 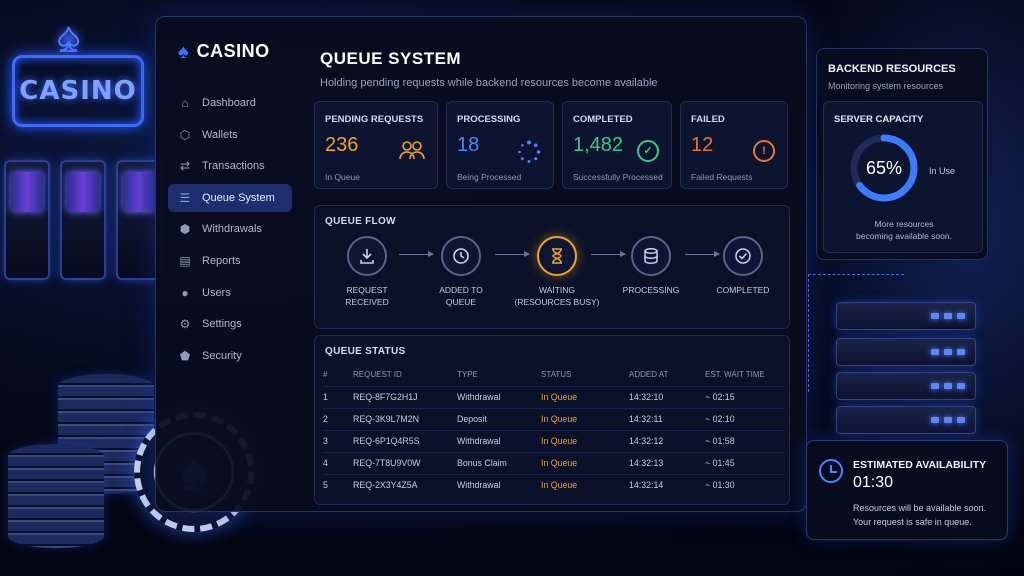 I want to click on cell-index: 5, so click(x=338, y=484).